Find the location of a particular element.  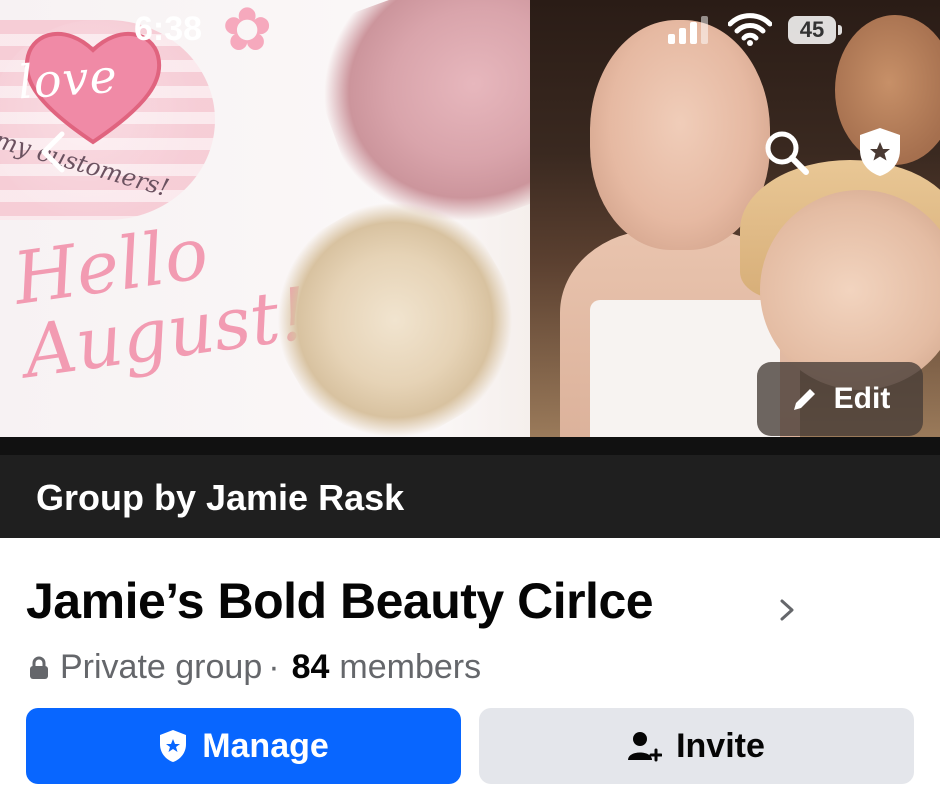

search-icon is located at coordinates (786, 152).